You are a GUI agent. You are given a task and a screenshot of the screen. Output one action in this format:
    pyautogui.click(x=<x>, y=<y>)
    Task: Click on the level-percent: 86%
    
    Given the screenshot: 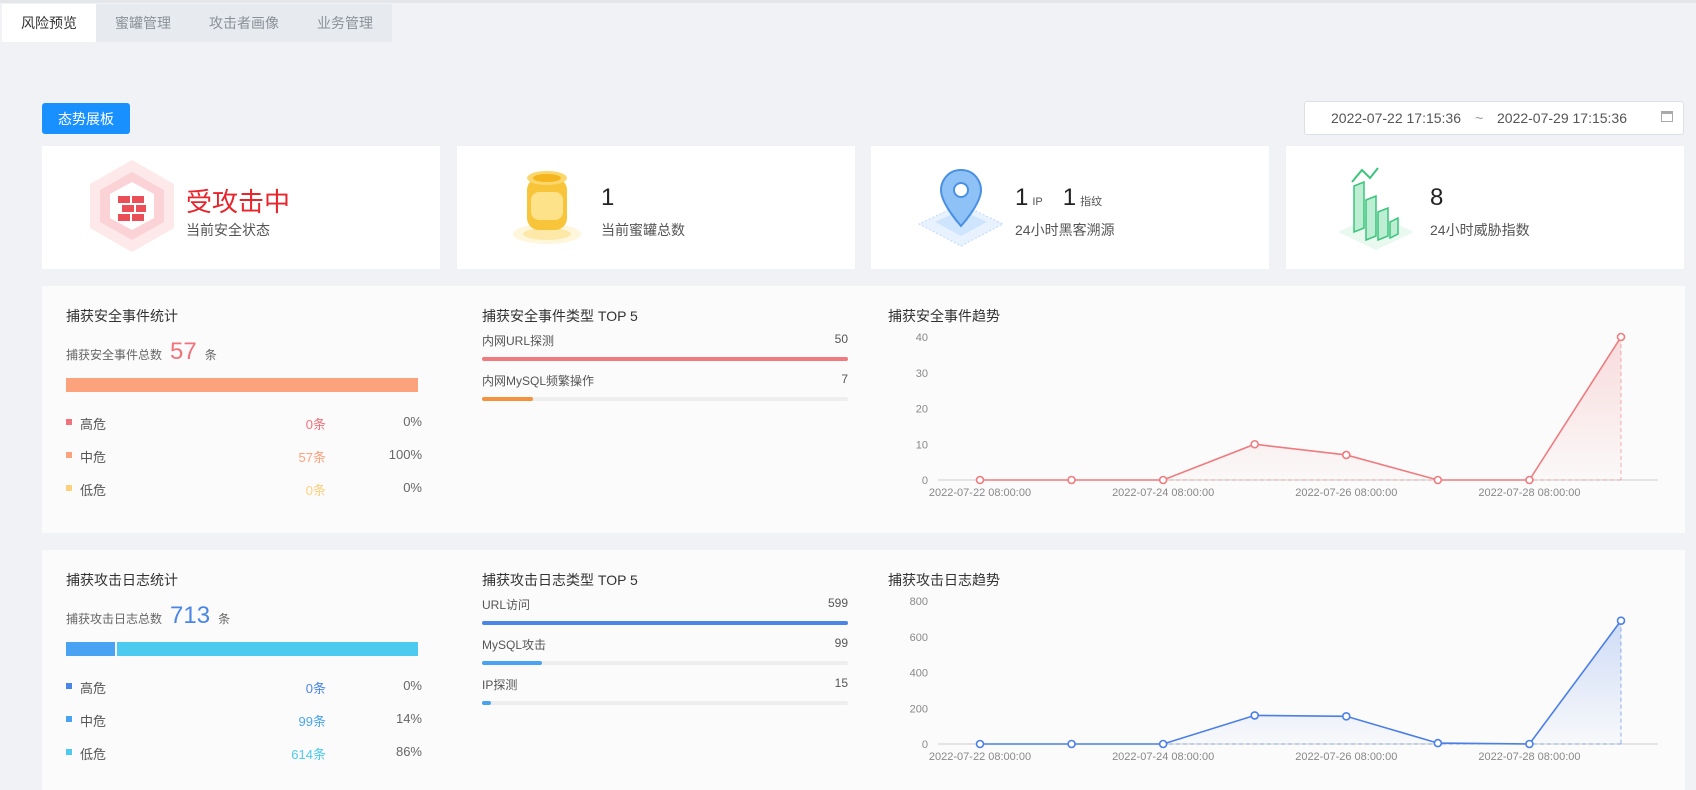 What is the action you would take?
    pyautogui.click(x=408, y=751)
    